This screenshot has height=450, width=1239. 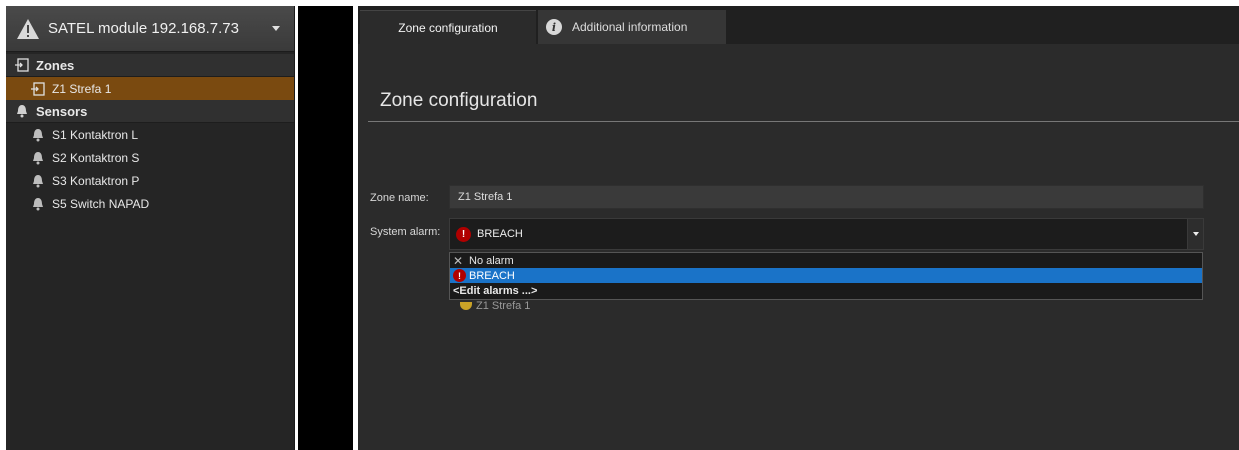 I want to click on zone-list-item: Z1 Strefa 1, so click(x=495, y=306).